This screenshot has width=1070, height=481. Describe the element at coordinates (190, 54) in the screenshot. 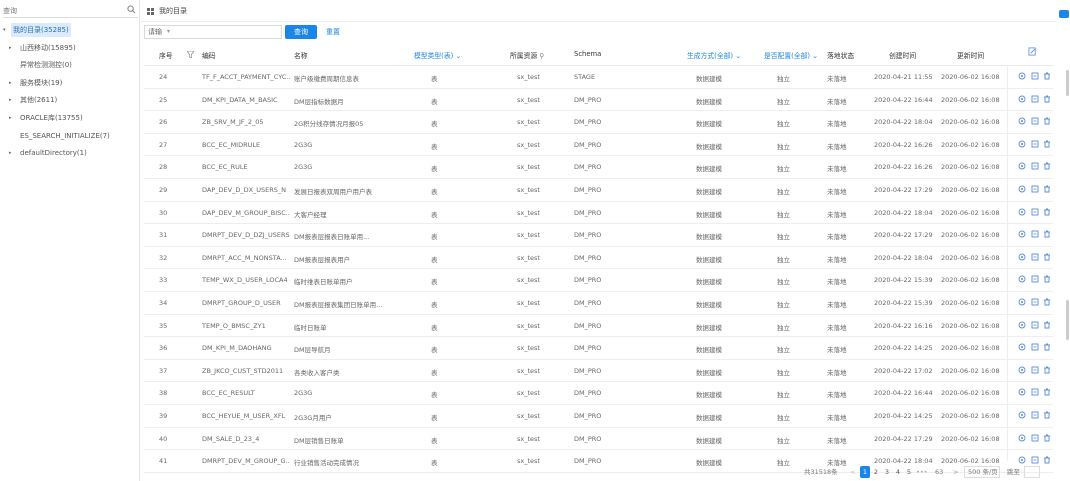

I see `filter-icon` at that location.